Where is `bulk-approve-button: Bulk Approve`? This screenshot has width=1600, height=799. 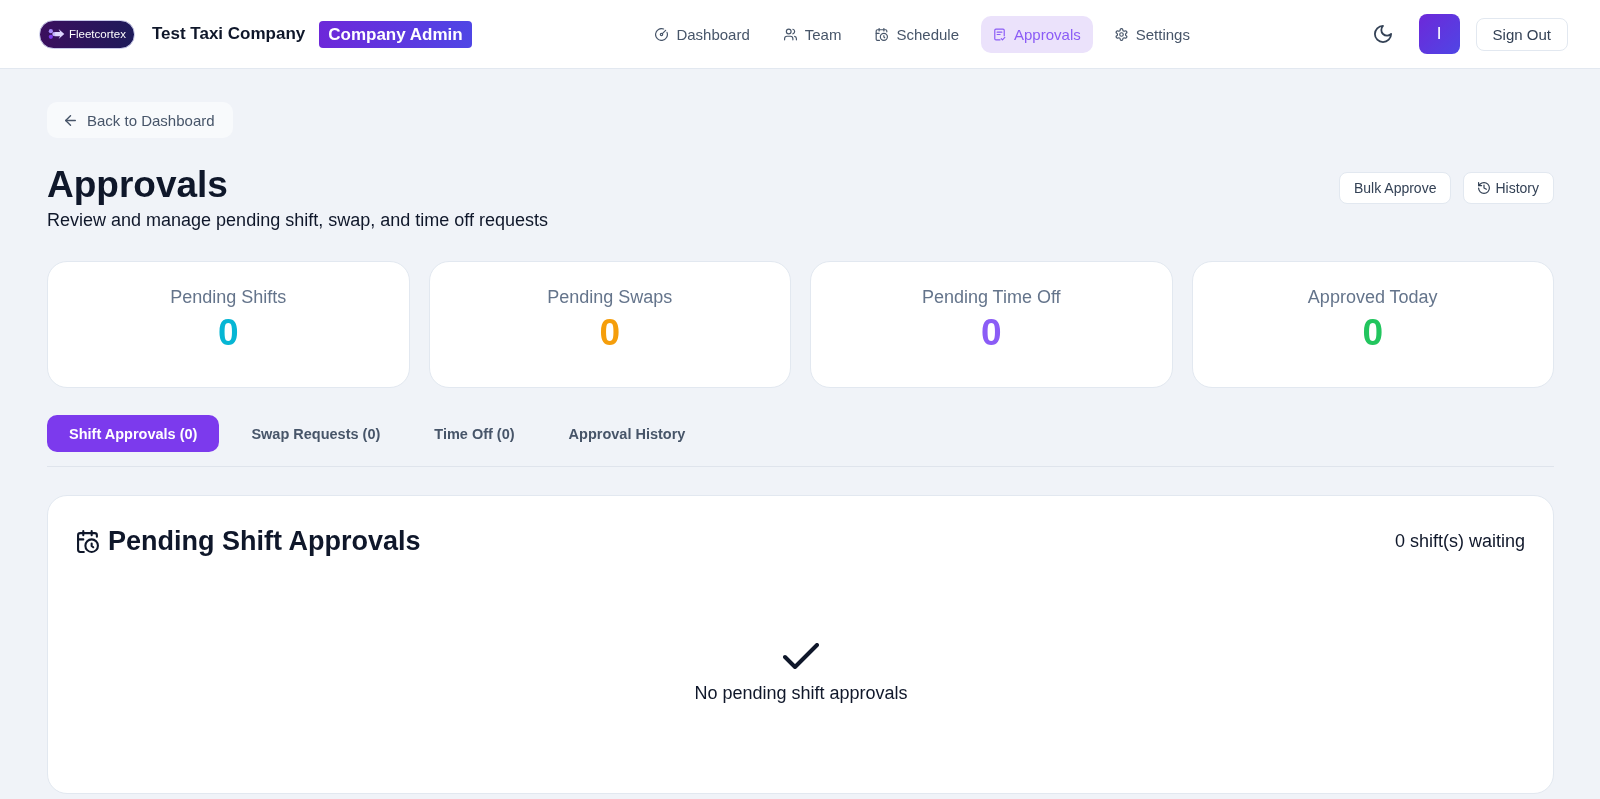
bulk-approve-button: Bulk Approve is located at coordinates (1395, 188).